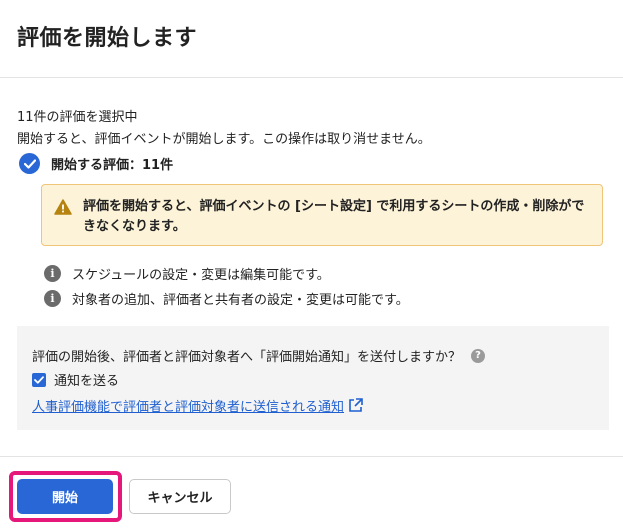 The height and width of the screenshot is (531, 623). I want to click on external-link-icon, so click(355, 405).